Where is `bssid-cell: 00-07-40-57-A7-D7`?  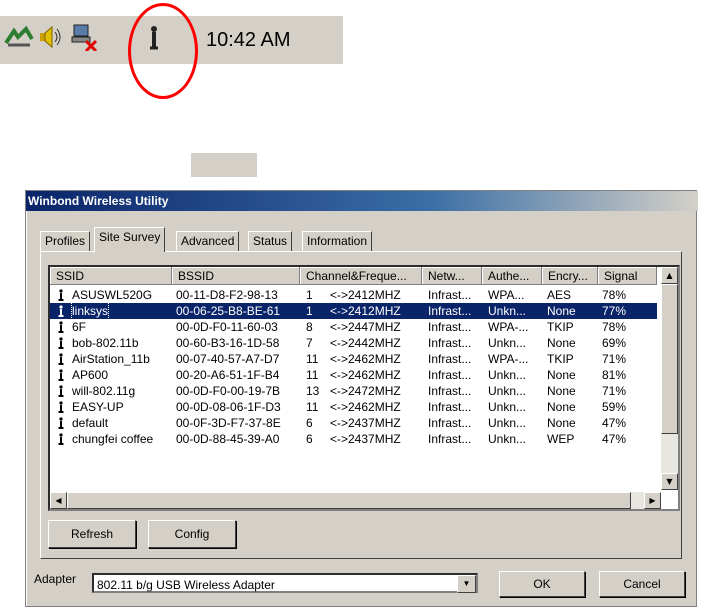
bssid-cell: 00-07-40-57-A7-D7 is located at coordinates (228, 359).